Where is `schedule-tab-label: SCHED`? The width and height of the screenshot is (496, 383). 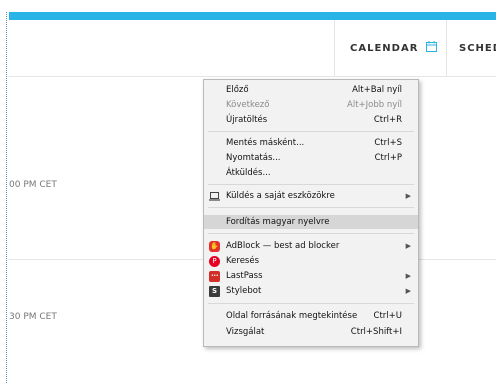 schedule-tab-label: SCHED is located at coordinates (477, 48).